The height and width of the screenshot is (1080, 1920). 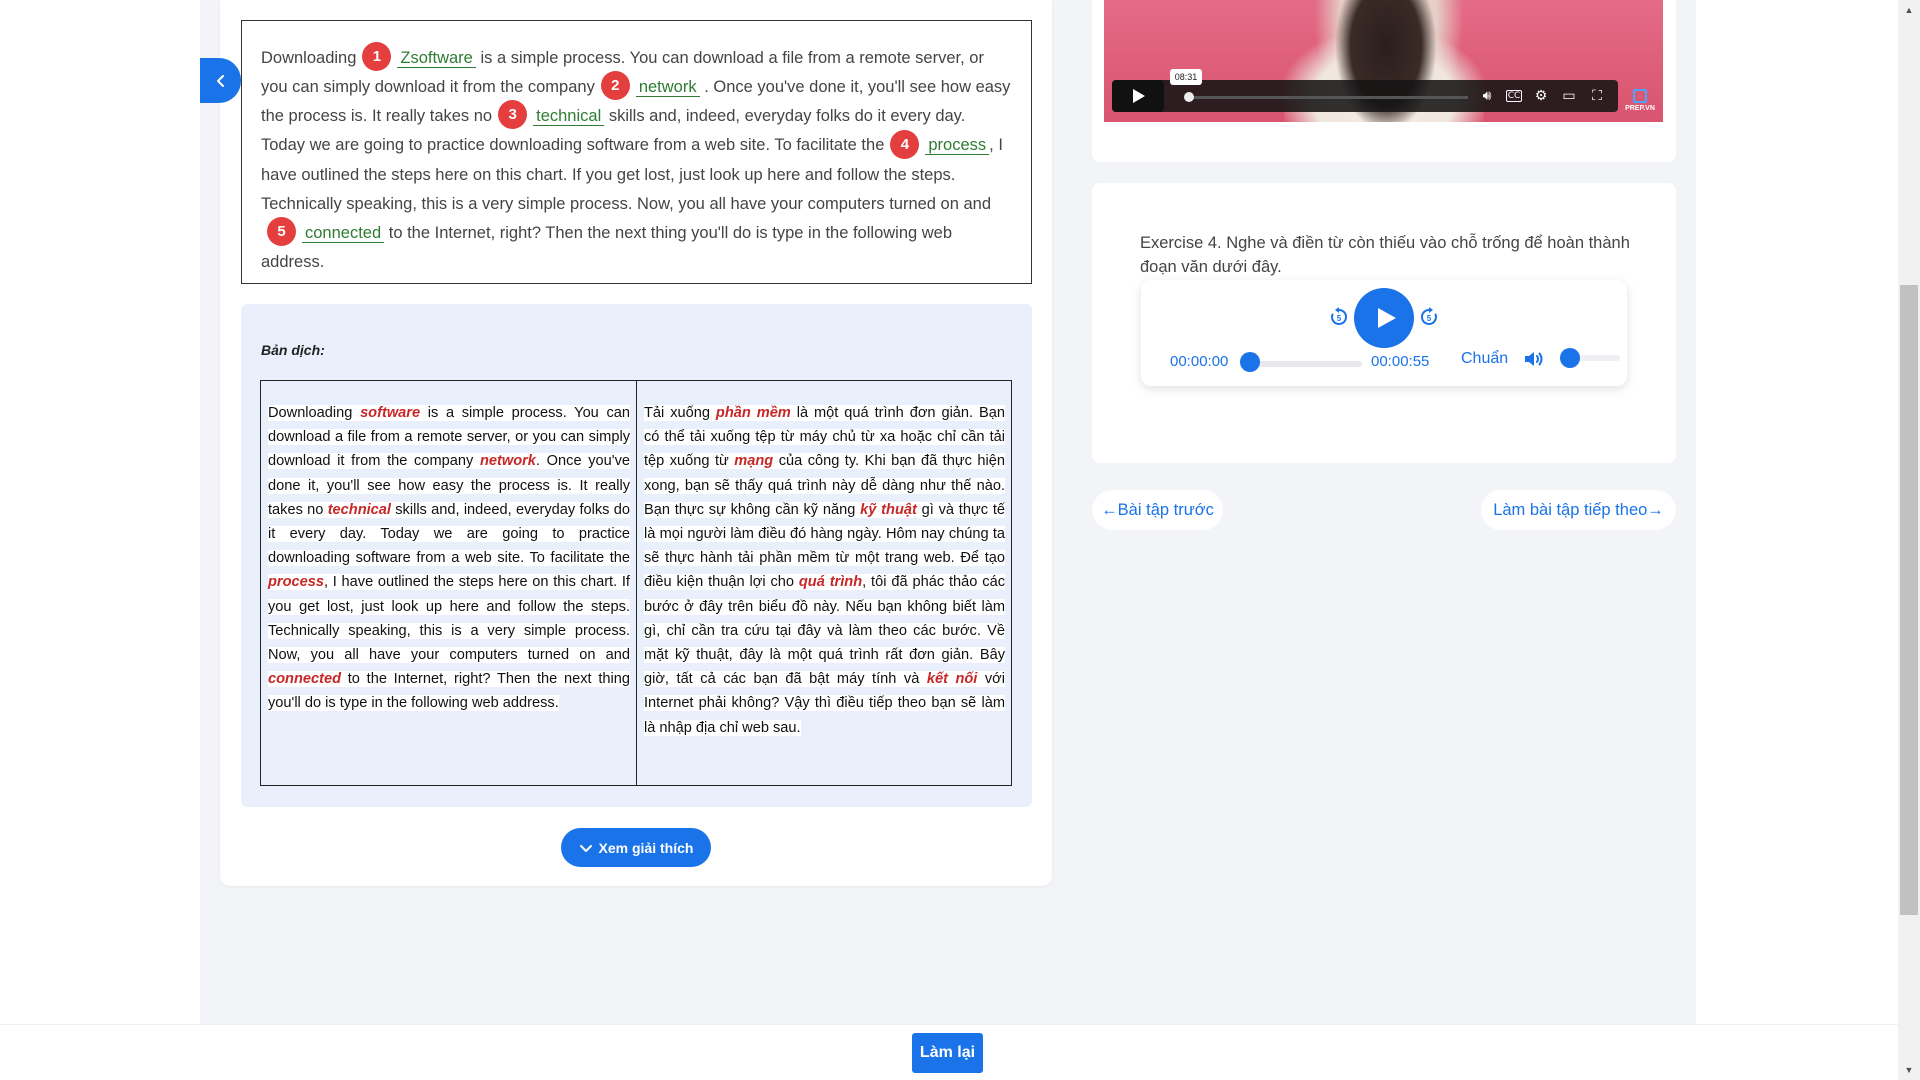 What do you see at coordinates (1400, 361) in the screenshot?
I see `audio-duration: 00:00:55` at bounding box center [1400, 361].